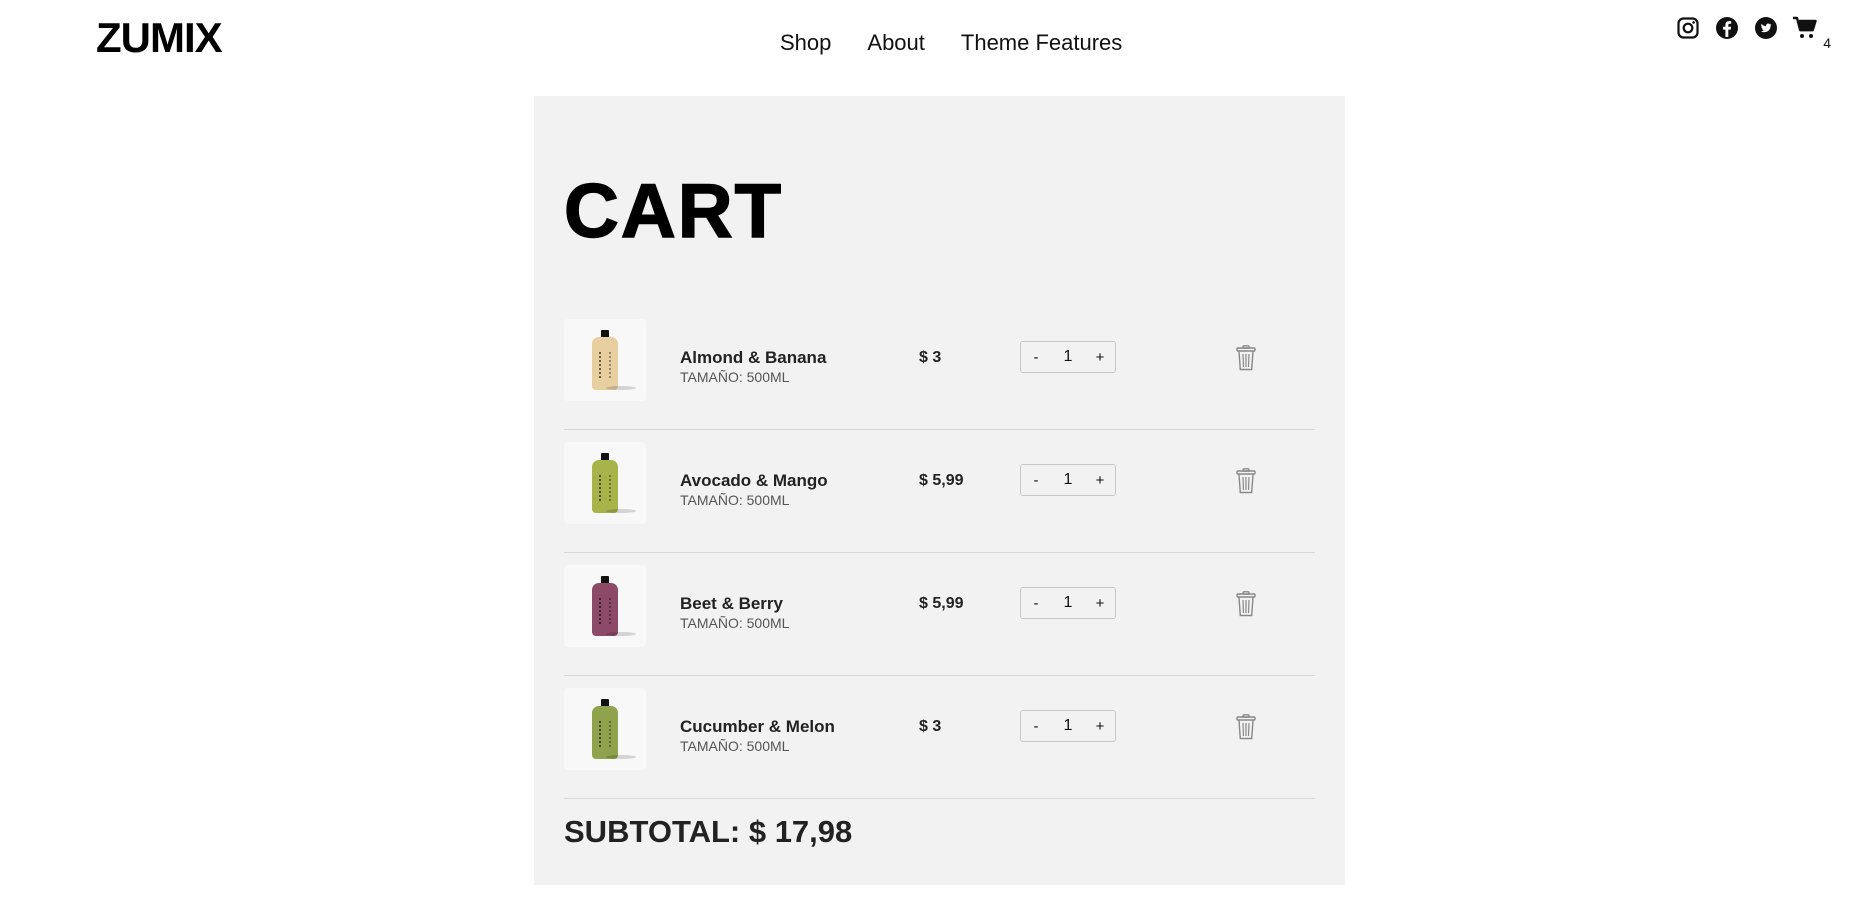  I want to click on cart-item-row: Almond & Banana TAMAÑO: 500ML $ 3 - 1 +, so click(939, 368).